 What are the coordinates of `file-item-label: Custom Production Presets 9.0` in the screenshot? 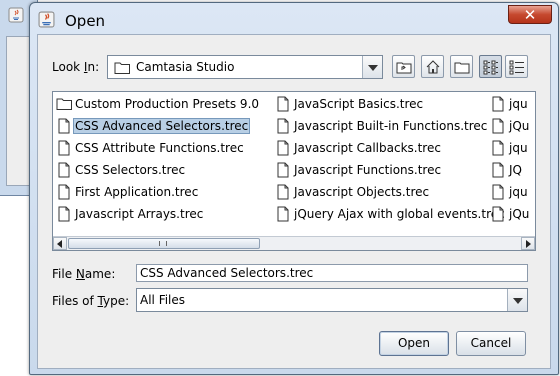 It's located at (167, 104).